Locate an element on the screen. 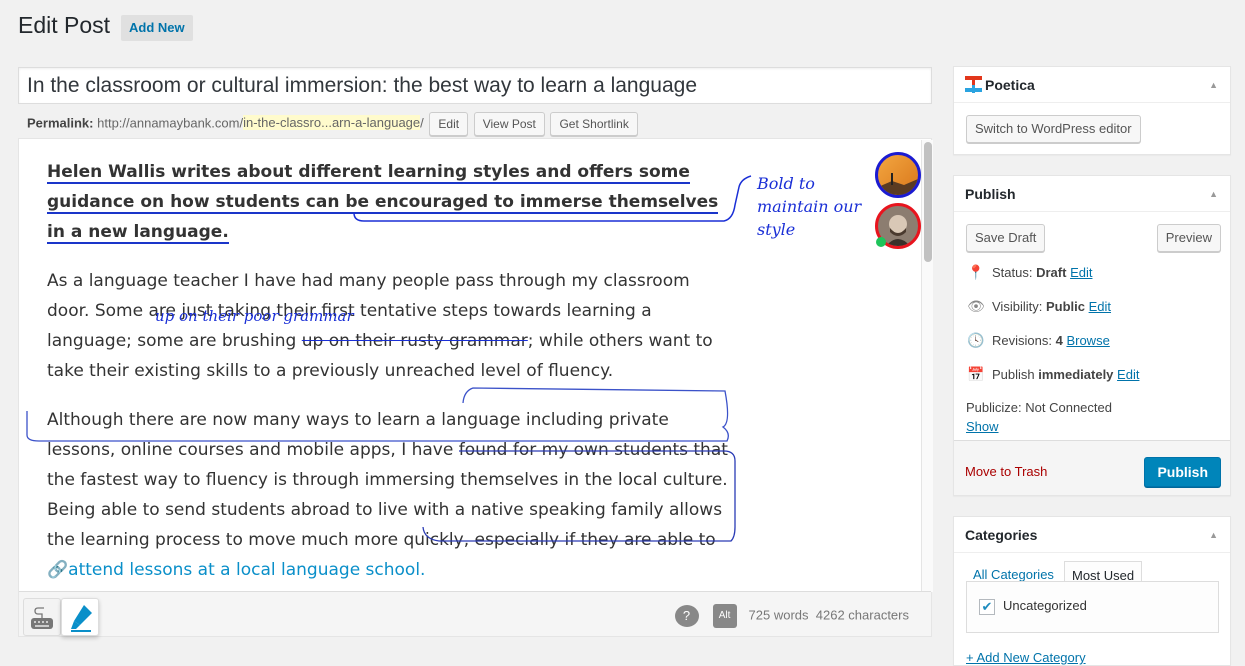 The width and height of the screenshot is (1245, 666). keyboard-mode-button is located at coordinates (42, 617).